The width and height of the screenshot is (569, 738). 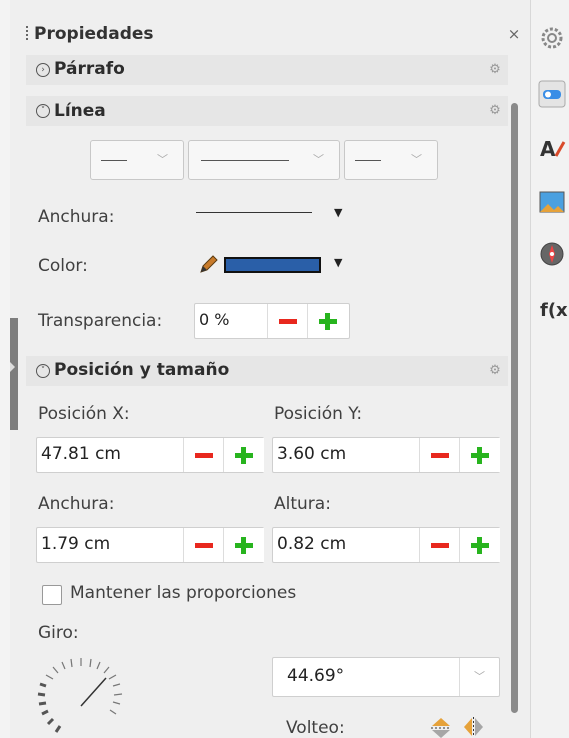 I want to click on scrollbar-thumb, so click(x=514, y=408).